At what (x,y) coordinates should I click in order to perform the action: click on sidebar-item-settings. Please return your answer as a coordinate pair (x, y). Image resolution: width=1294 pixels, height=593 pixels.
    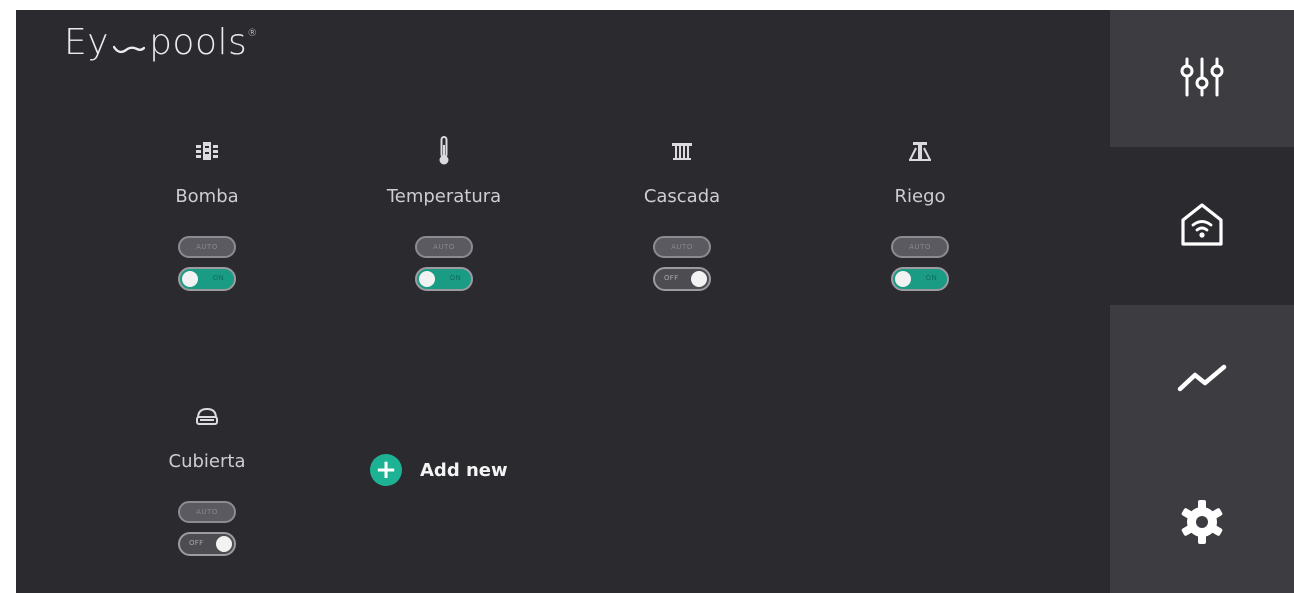
    Looking at the image, I should click on (1202, 524).